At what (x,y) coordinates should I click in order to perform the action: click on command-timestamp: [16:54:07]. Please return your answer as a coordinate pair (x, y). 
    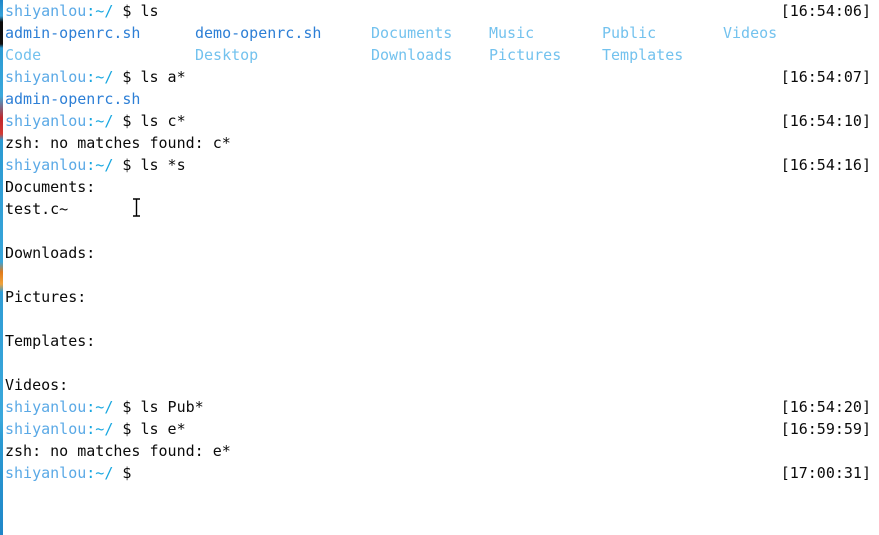
    Looking at the image, I should click on (825, 77).